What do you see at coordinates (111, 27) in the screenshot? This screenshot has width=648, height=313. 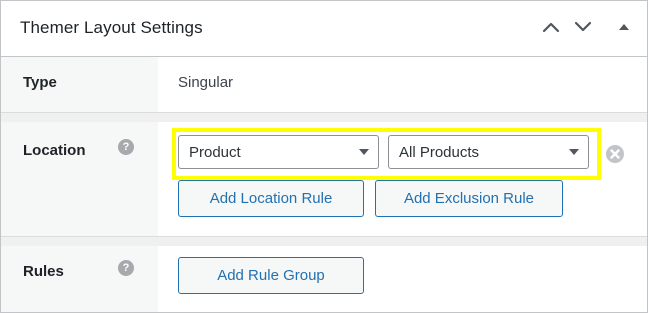 I see `panel-title: Themer Layout Settings` at bounding box center [111, 27].